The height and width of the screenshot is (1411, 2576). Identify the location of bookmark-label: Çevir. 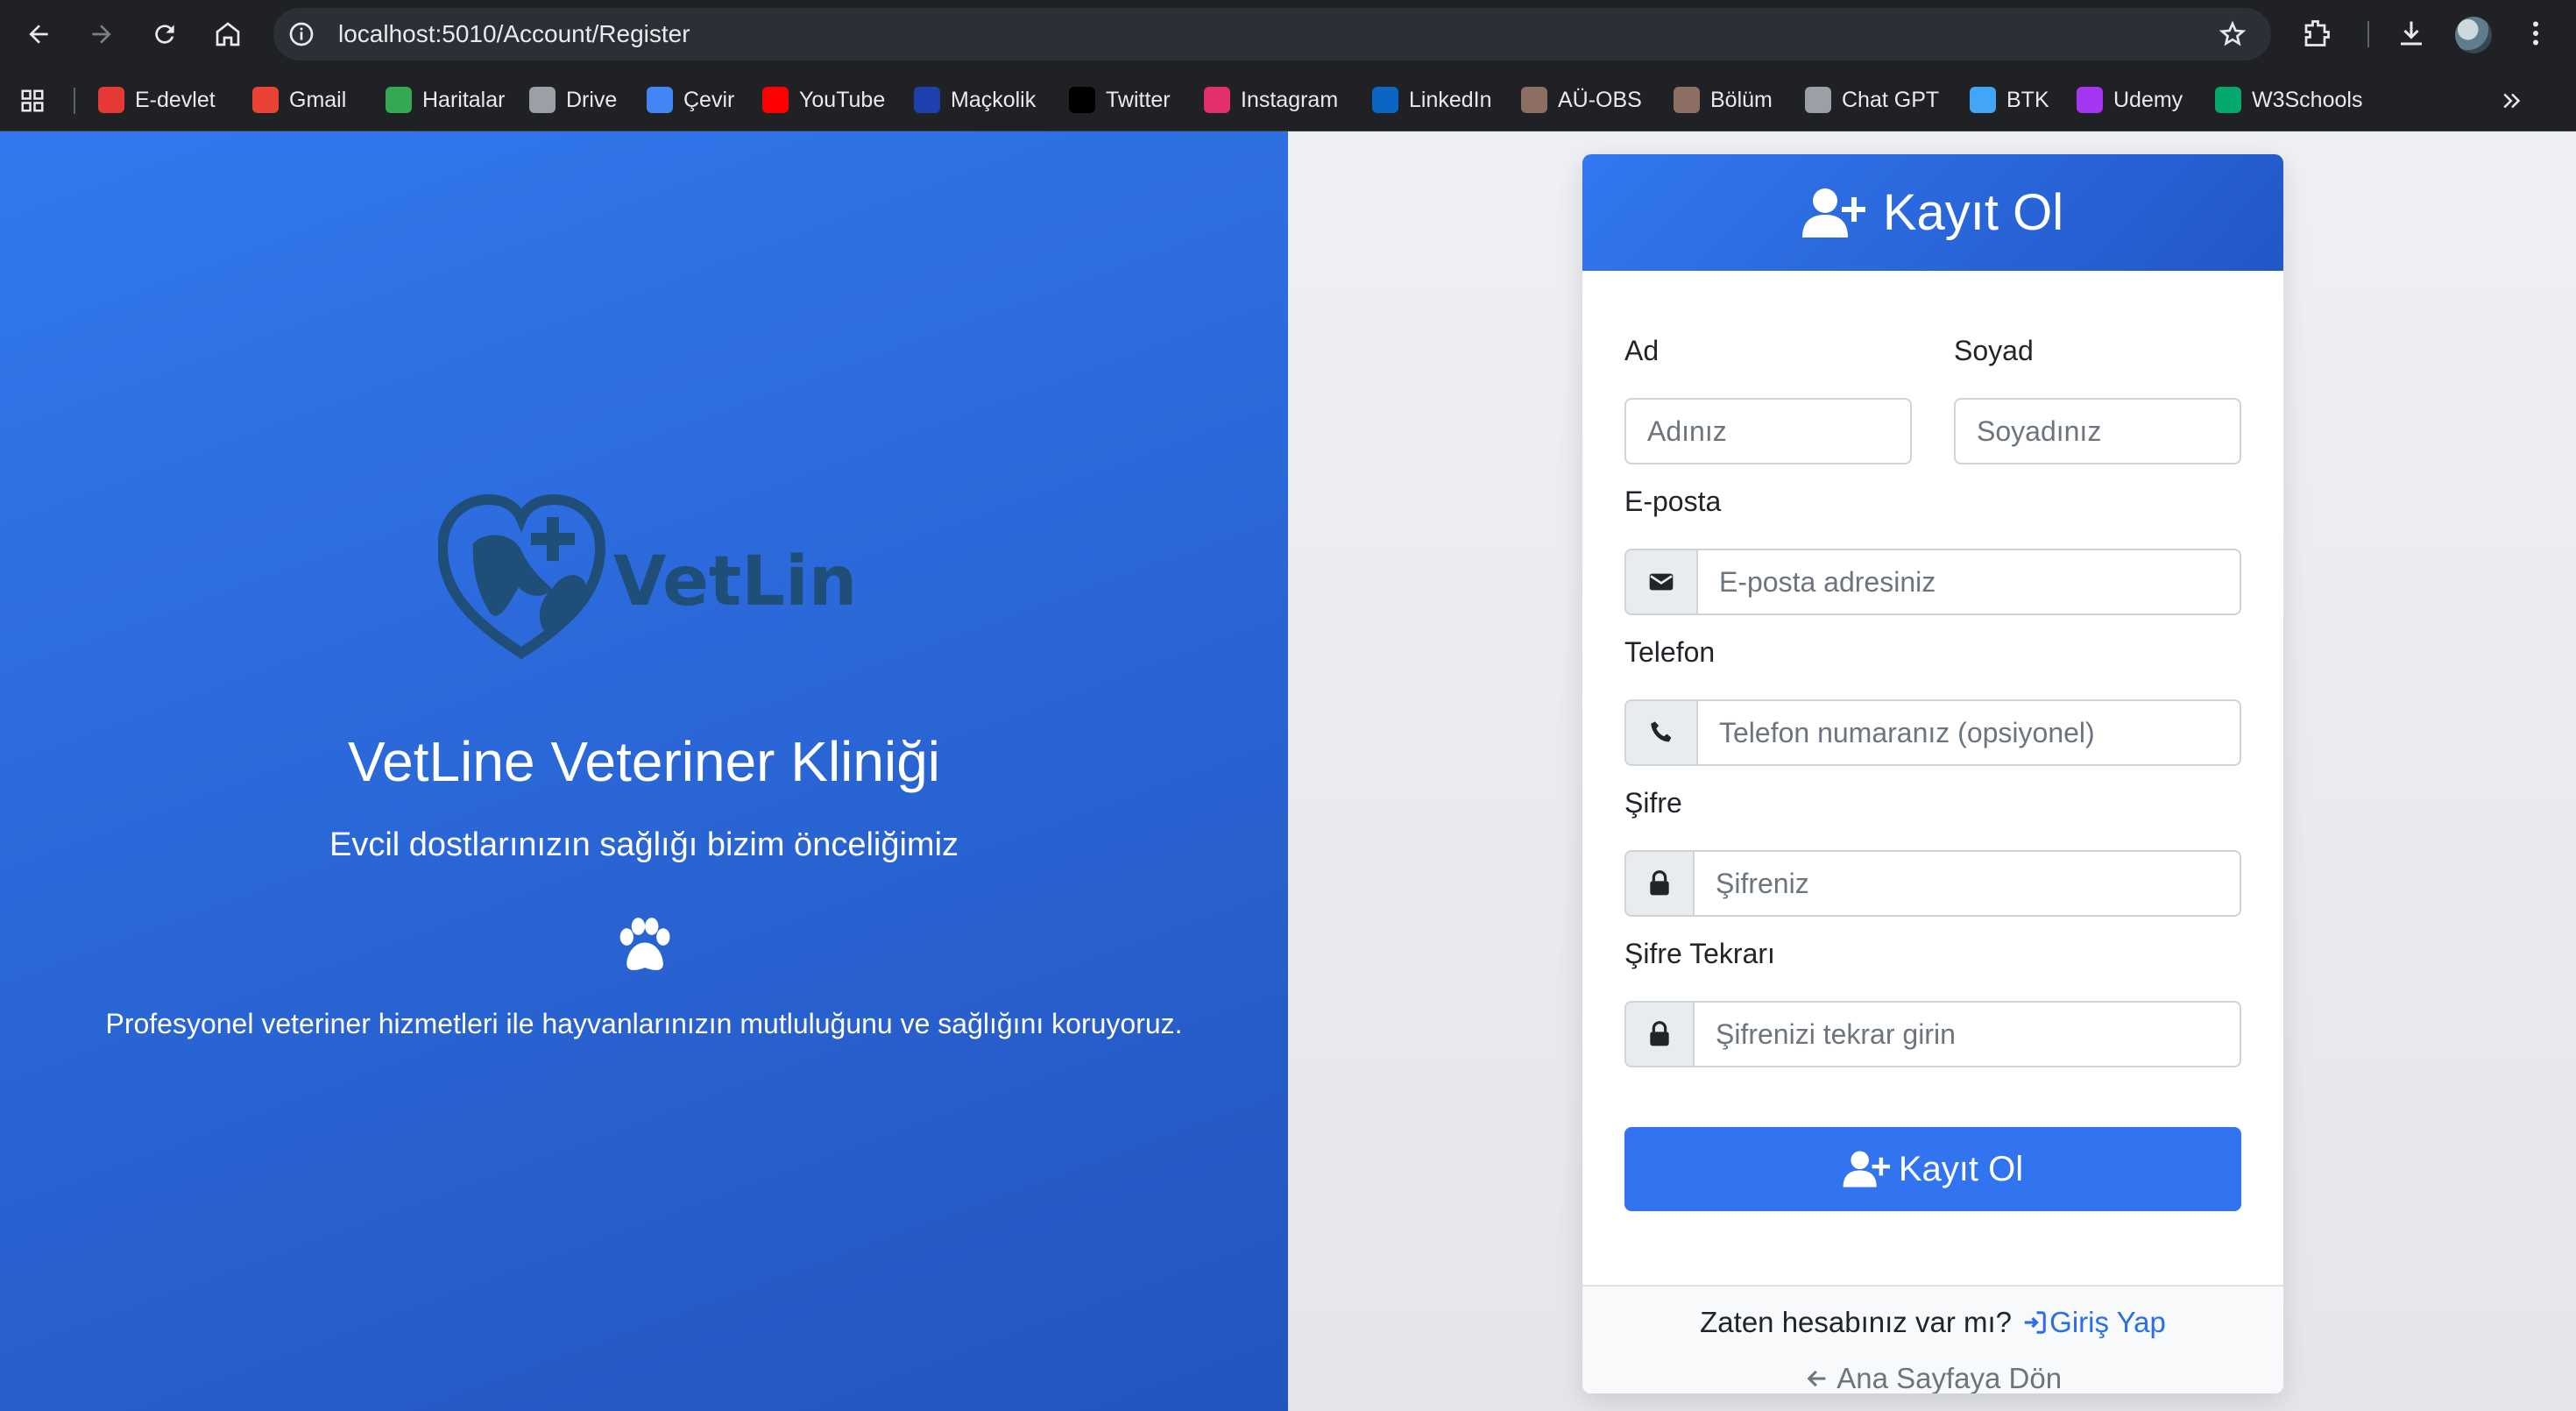
(709, 99).